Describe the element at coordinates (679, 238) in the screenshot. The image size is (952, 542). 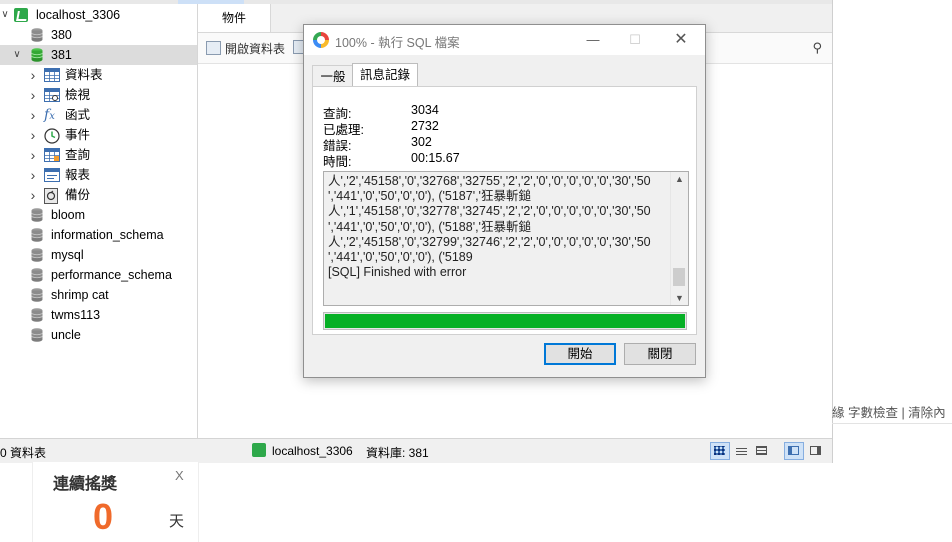
I see `log-scrollbar: ▲ ▼` at that location.